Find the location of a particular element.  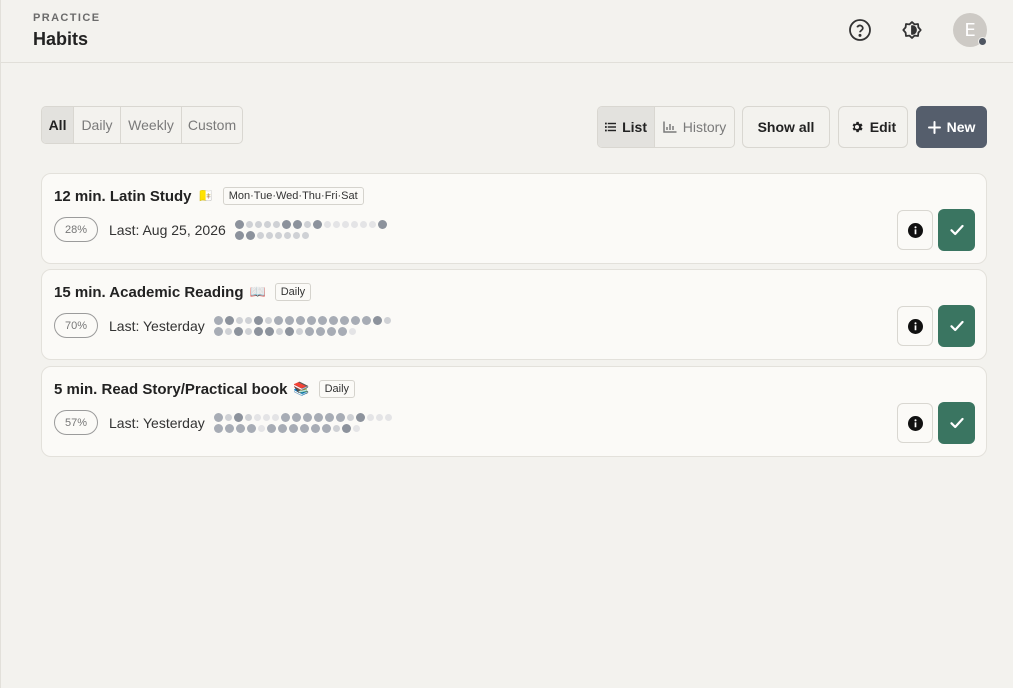

theme-toggle-icon is located at coordinates (912, 30).